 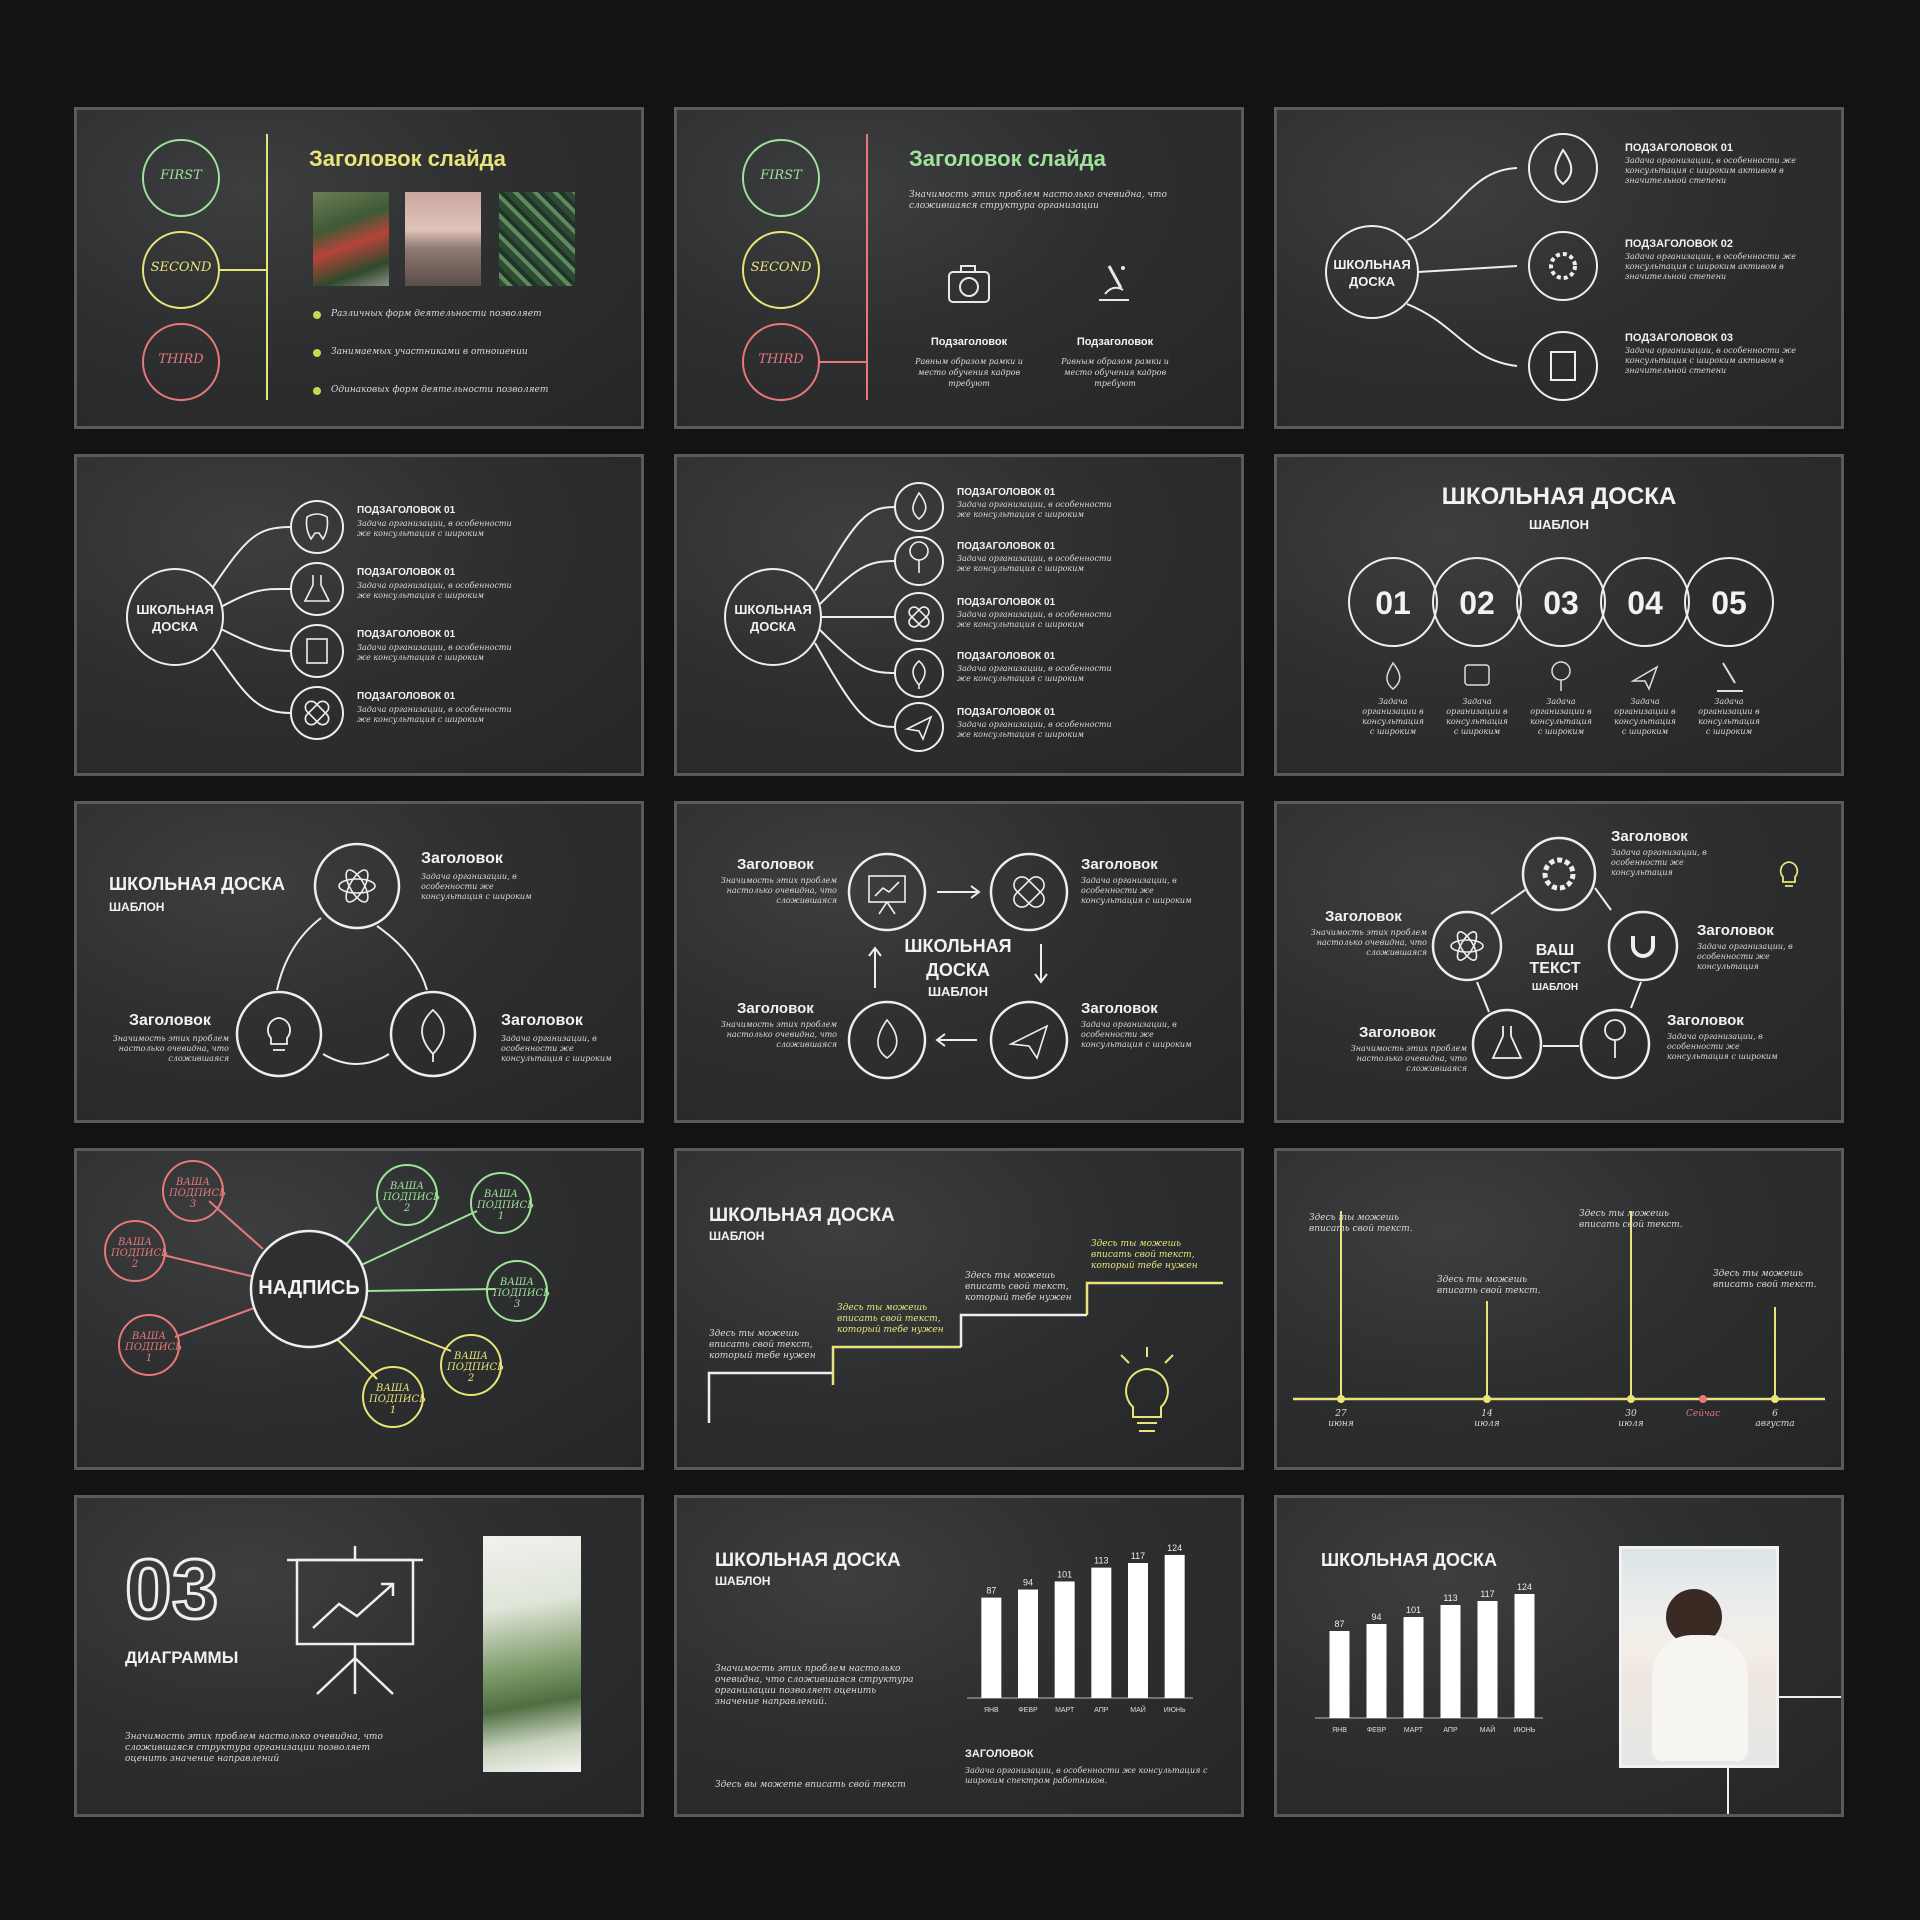 I want to click on green-label: ВАША ПОДПИСЬ 2, so click(x=411, y=1197).